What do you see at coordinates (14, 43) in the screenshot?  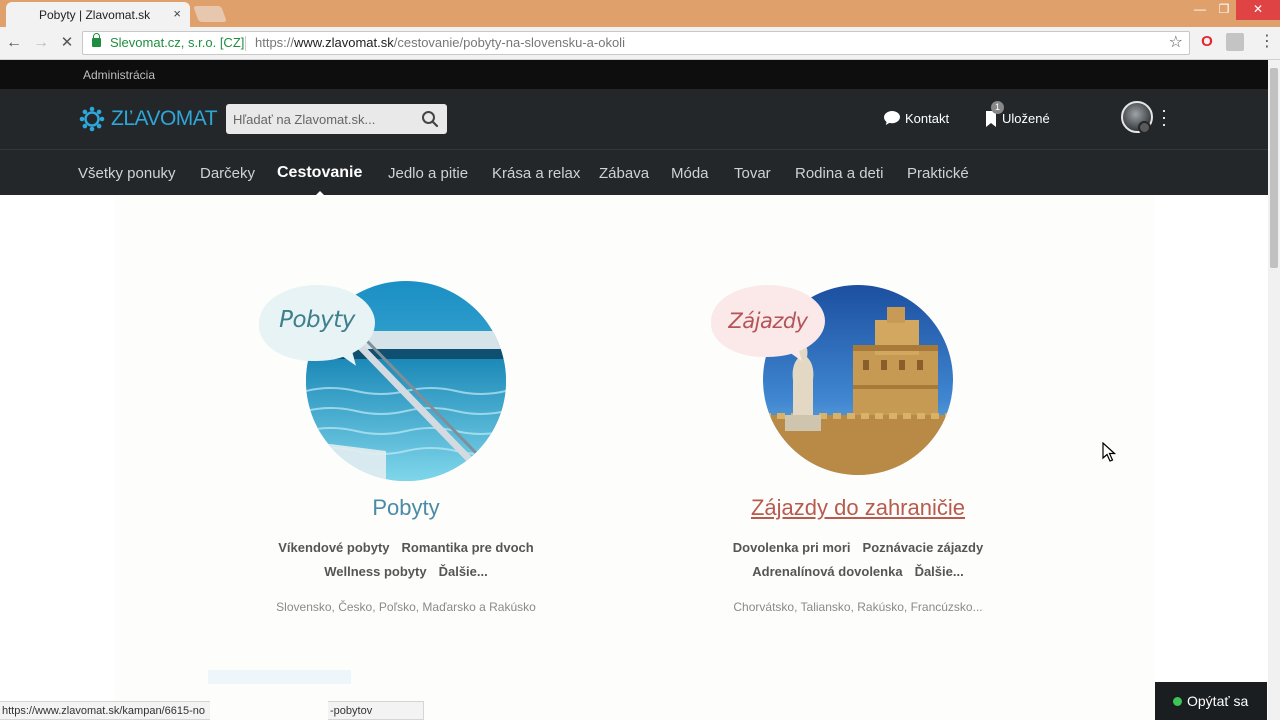 I see `back-arrow-icon: ←` at bounding box center [14, 43].